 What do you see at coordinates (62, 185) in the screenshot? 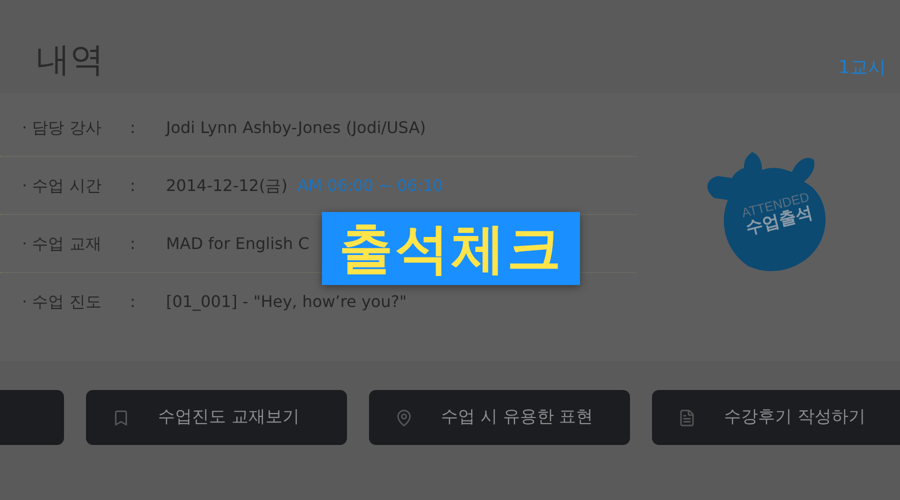
I see `detail-label: · 수업 시간` at bounding box center [62, 185].